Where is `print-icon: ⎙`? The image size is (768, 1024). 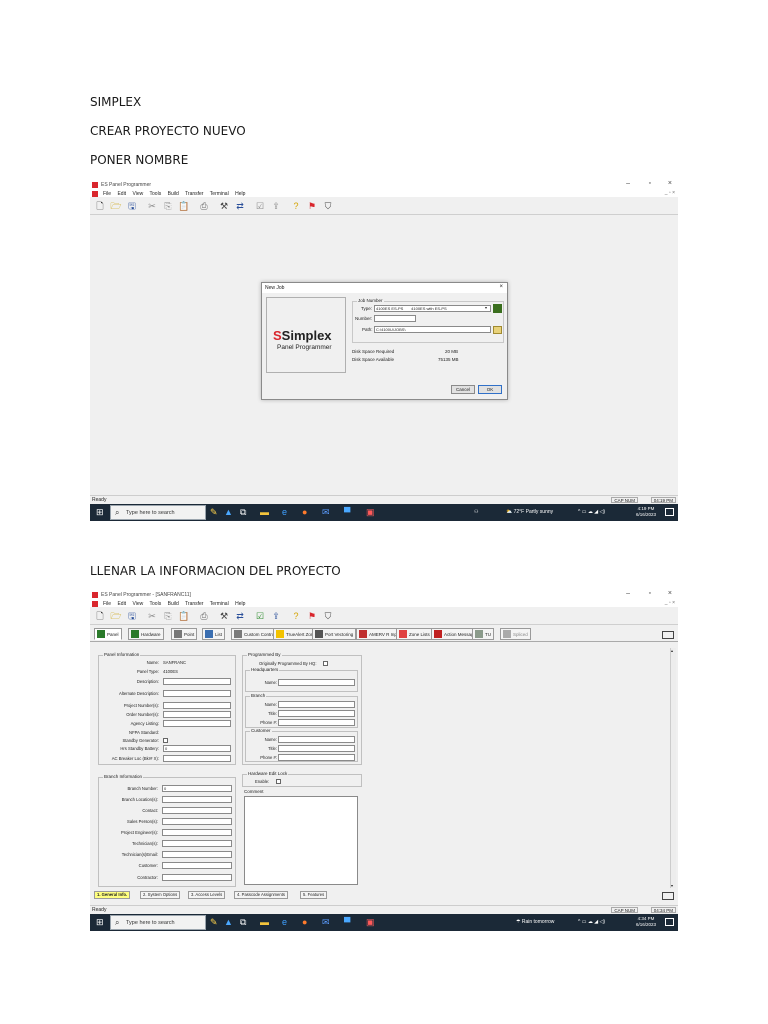
print-icon: ⎙ is located at coordinates (204, 616).